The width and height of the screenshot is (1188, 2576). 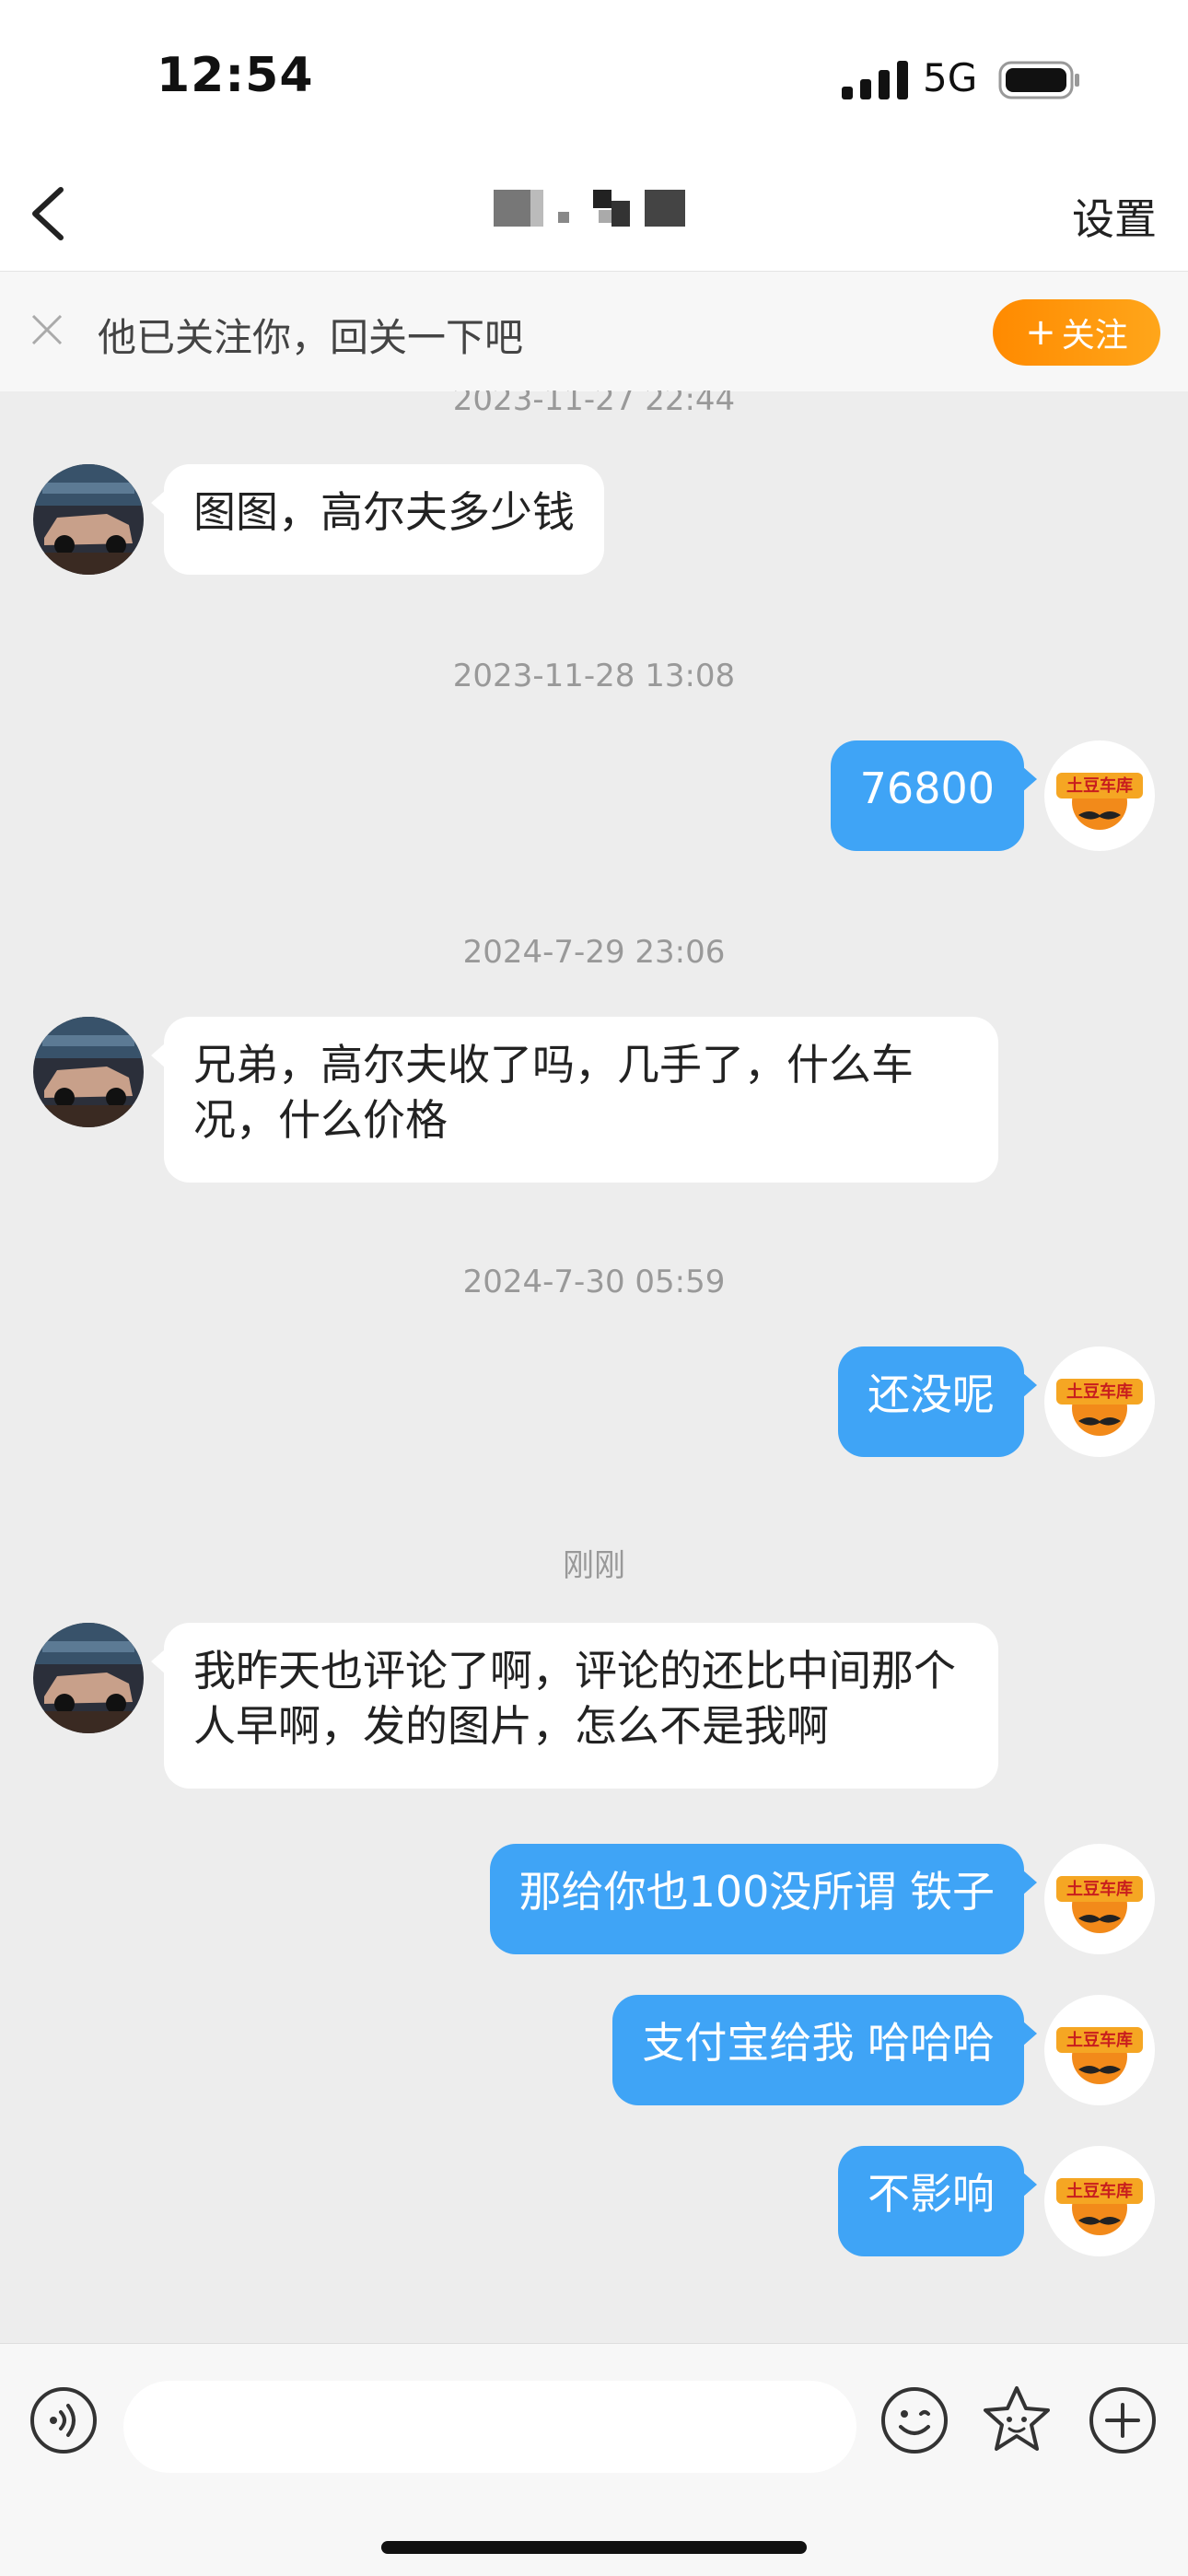 I want to click on back-arrow-icon, so click(x=49, y=213).